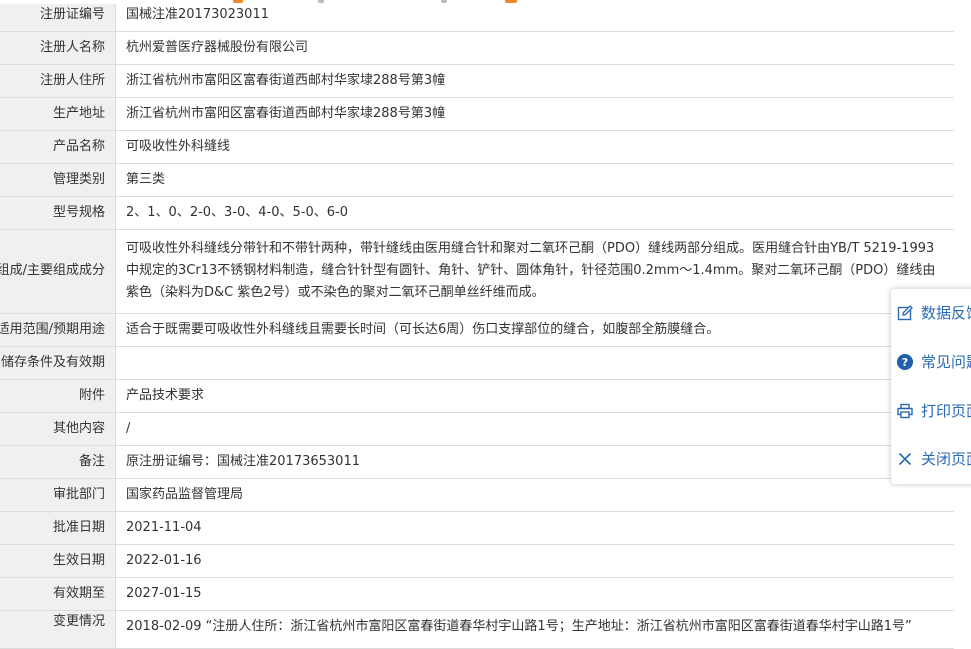 This screenshot has height=649, width=971. Describe the element at coordinates (946, 459) in the screenshot. I see `close-page-label: 关闭页面` at that location.